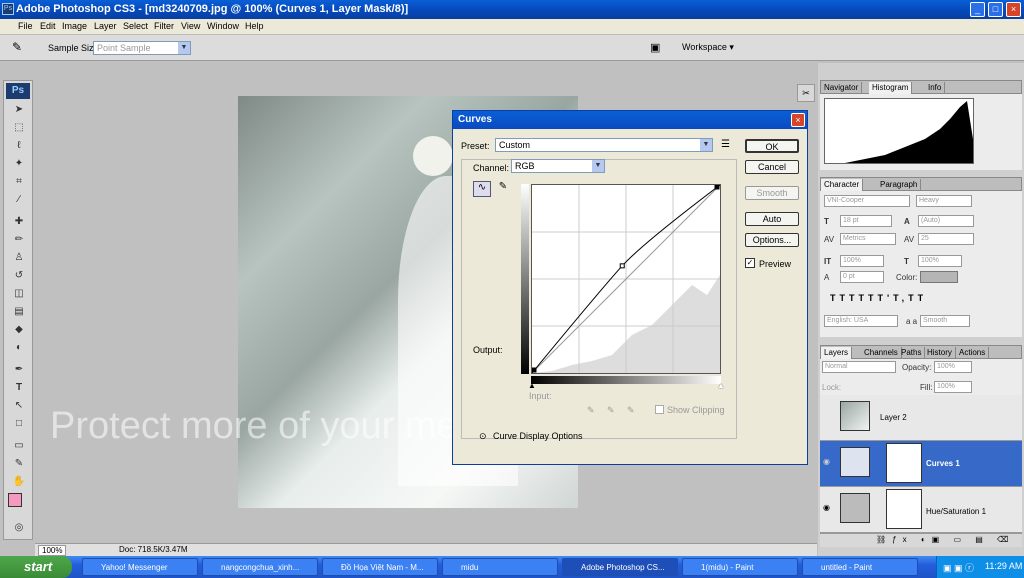  I want to click on curve-svg, so click(626, 279).